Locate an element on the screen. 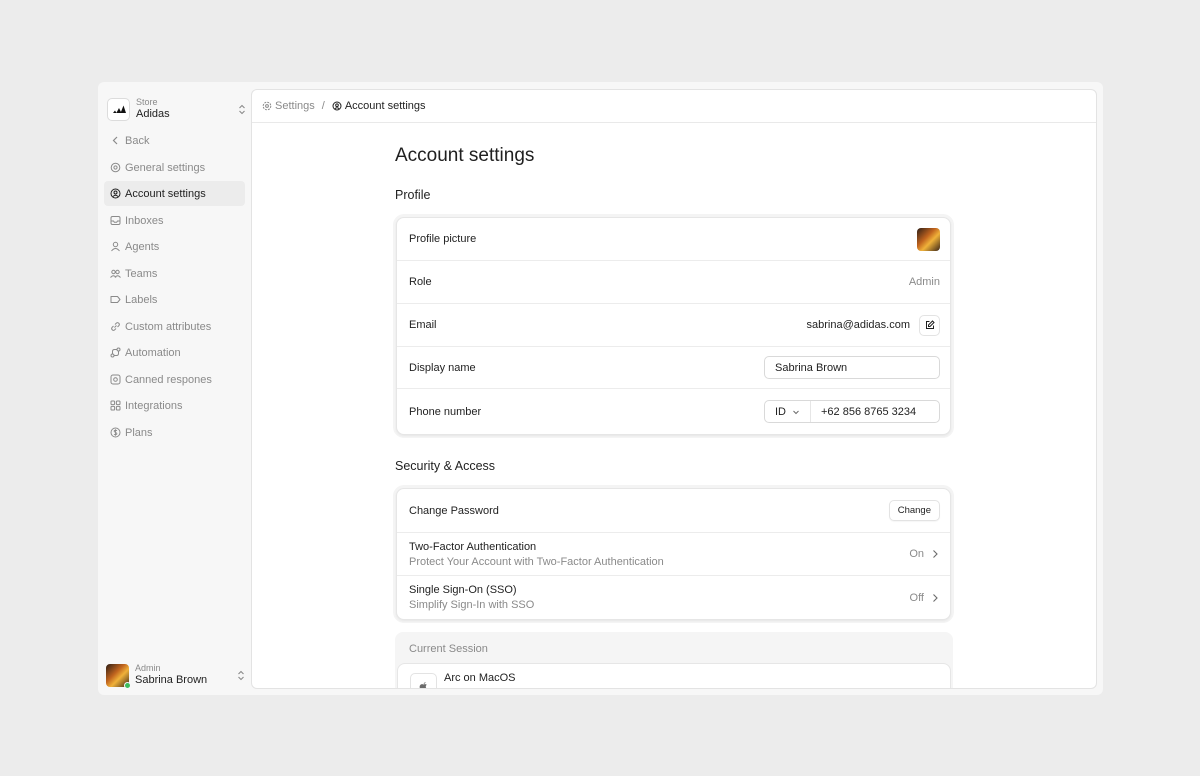 The height and width of the screenshot is (776, 1200). sidebar-item-agents: Agents is located at coordinates (174, 246).